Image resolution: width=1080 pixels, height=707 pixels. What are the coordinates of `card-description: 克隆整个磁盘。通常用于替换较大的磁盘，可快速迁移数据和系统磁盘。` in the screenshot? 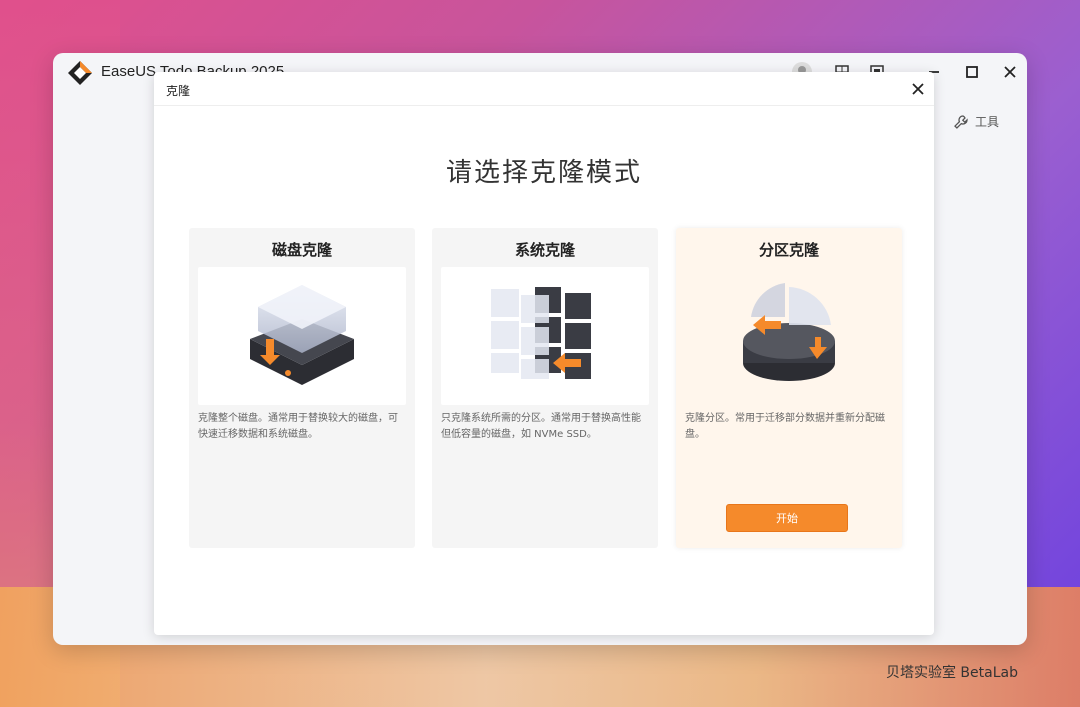 It's located at (298, 426).